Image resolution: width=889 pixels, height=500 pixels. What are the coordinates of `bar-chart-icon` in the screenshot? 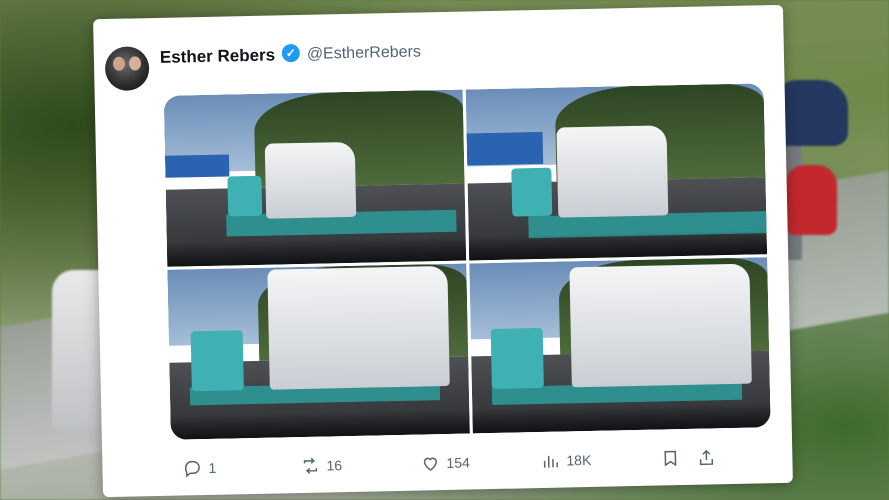 It's located at (550, 461).